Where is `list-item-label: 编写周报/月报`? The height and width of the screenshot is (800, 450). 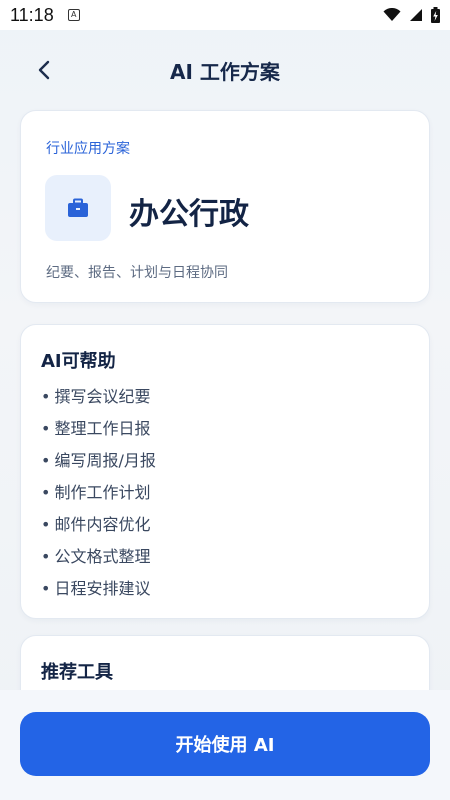 list-item-label: 编写周报/月报 is located at coordinates (105, 460).